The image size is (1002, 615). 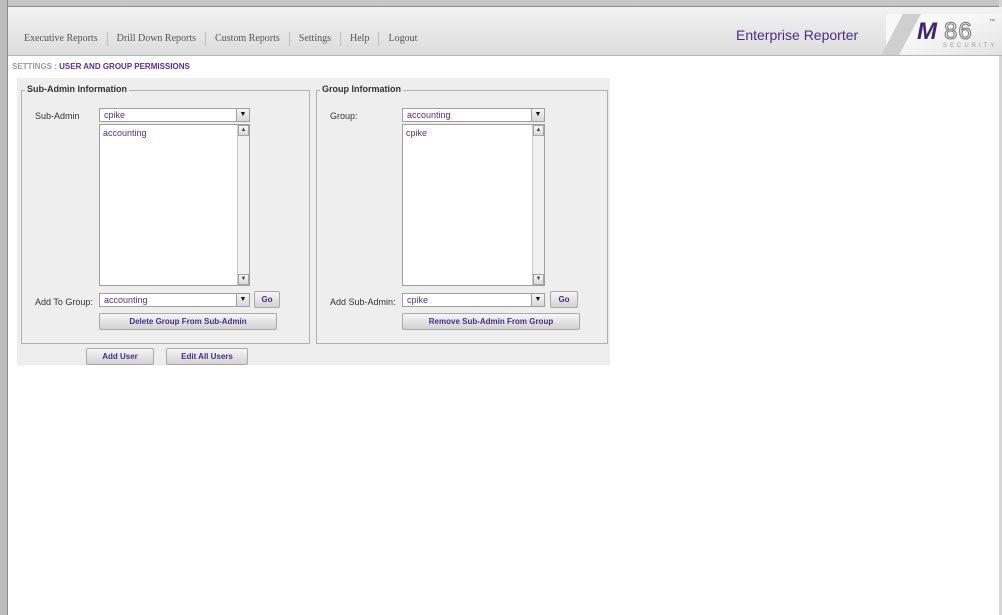 What do you see at coordinates (57, 116) in the screenshot?
I see `subadmin-label: Sub-Admin` at bounding box center [57, 116].